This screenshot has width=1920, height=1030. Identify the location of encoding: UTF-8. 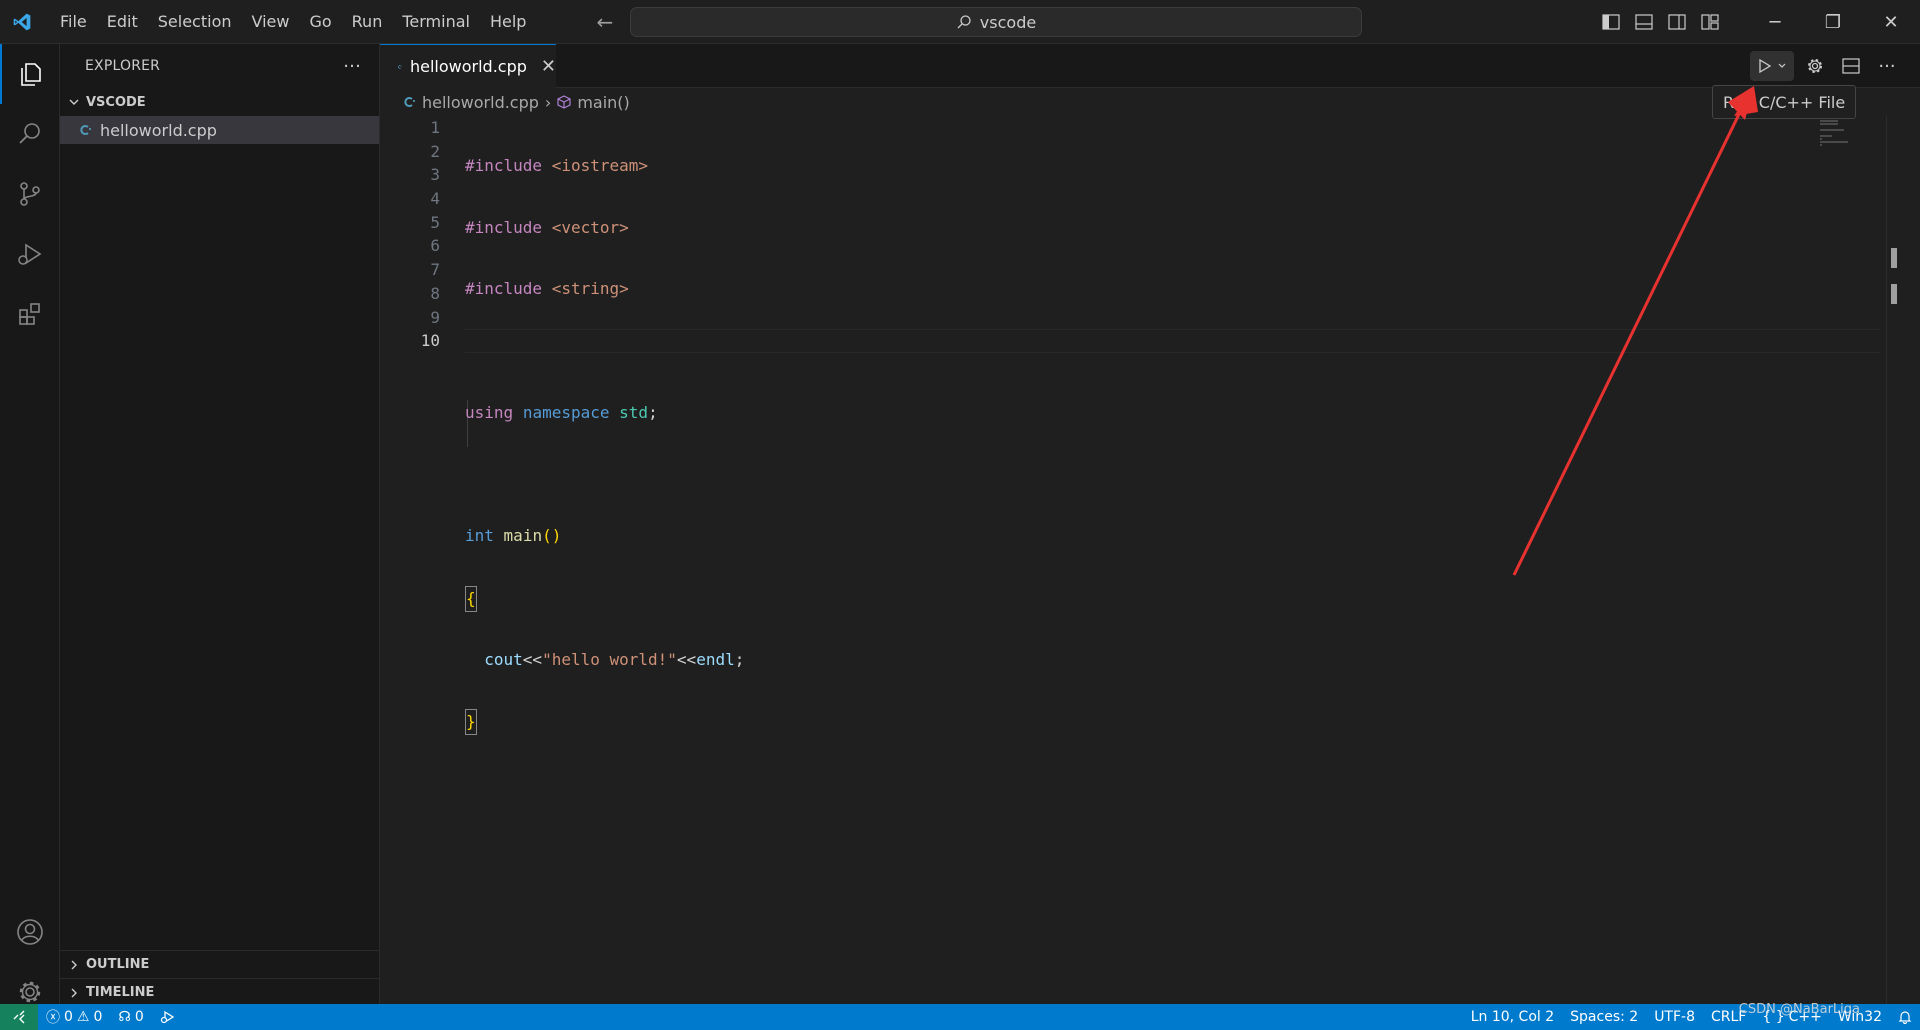
(1674, 1017).